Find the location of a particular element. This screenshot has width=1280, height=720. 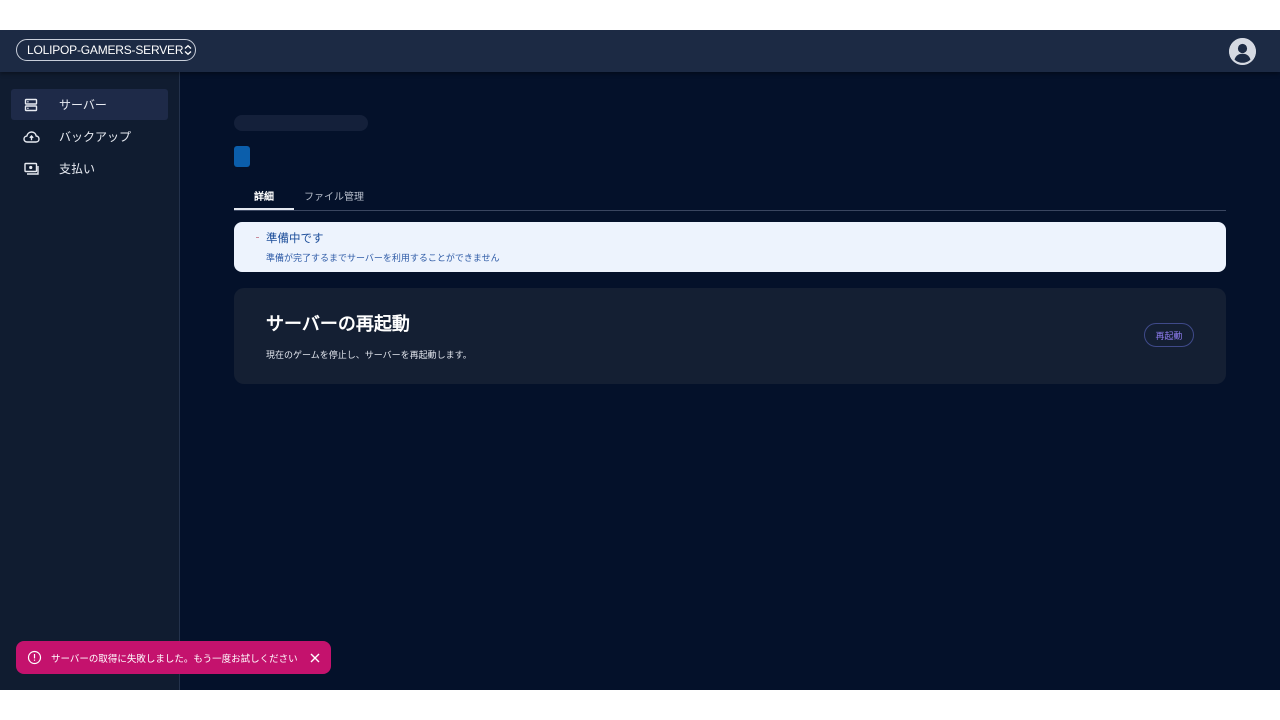

tab-label: ファイル管理 is located at coordinates (334, 197).